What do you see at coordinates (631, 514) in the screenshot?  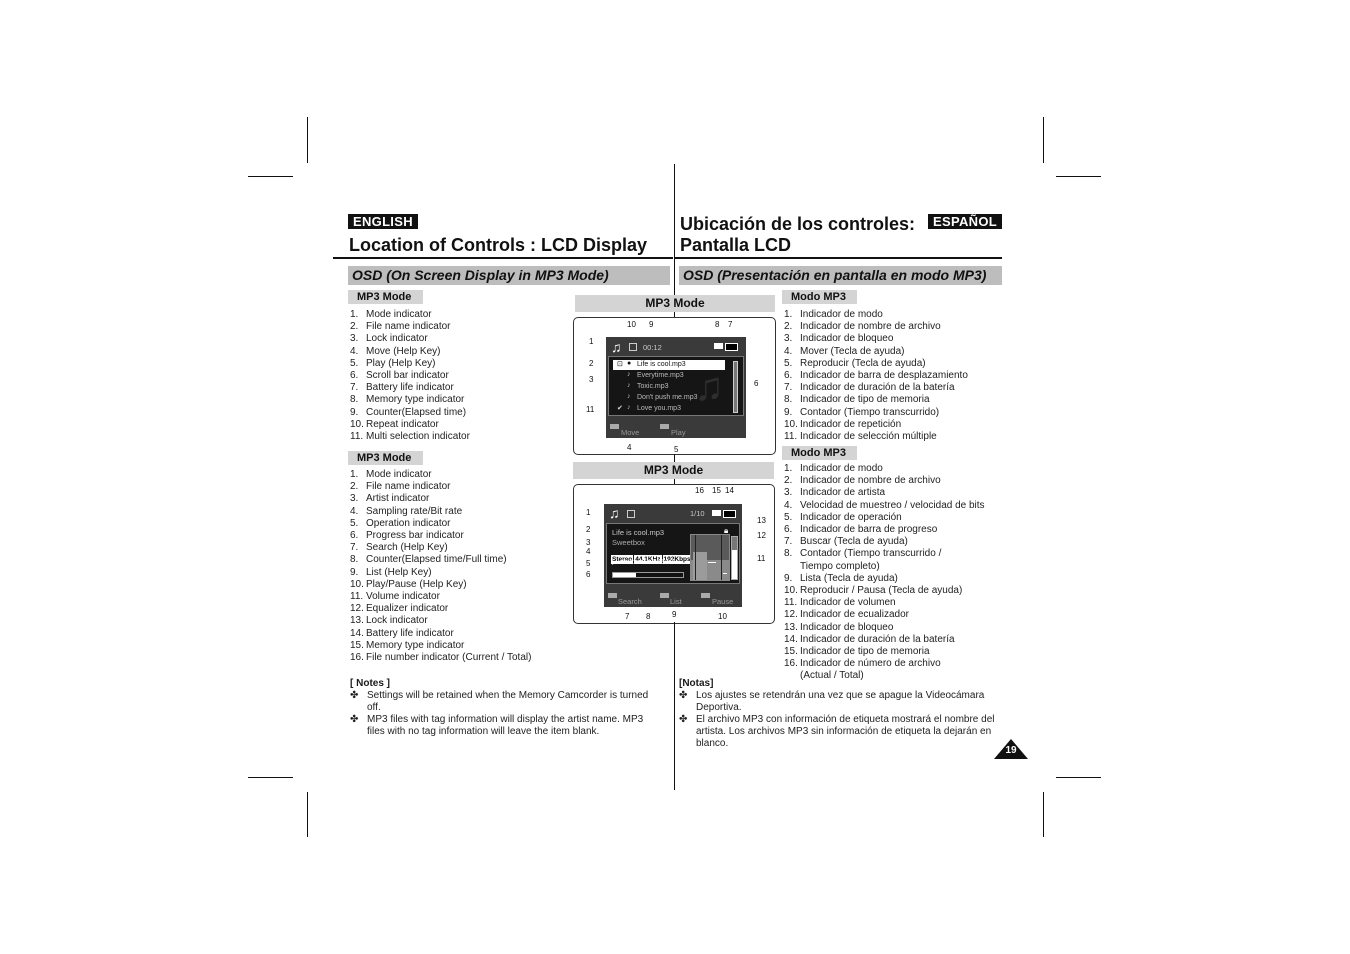 I see `repeat-icon` at bounding box center [631, 514].